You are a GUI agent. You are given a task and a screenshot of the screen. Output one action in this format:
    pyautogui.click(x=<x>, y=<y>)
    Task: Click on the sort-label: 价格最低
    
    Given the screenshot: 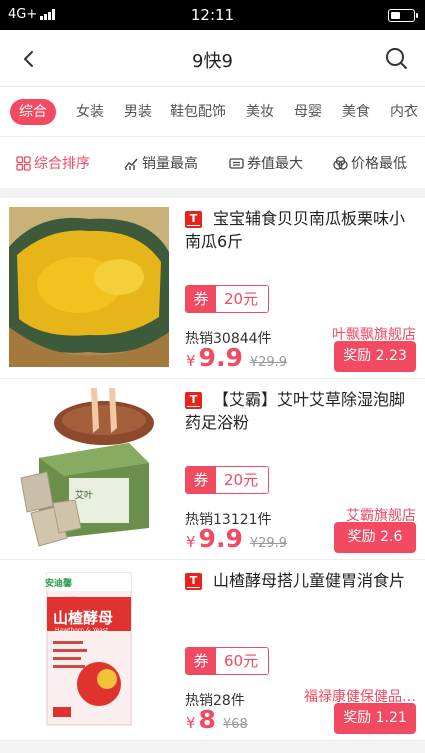 What is the action you would take?
    pyautogui.click(x=379, y=164)
    